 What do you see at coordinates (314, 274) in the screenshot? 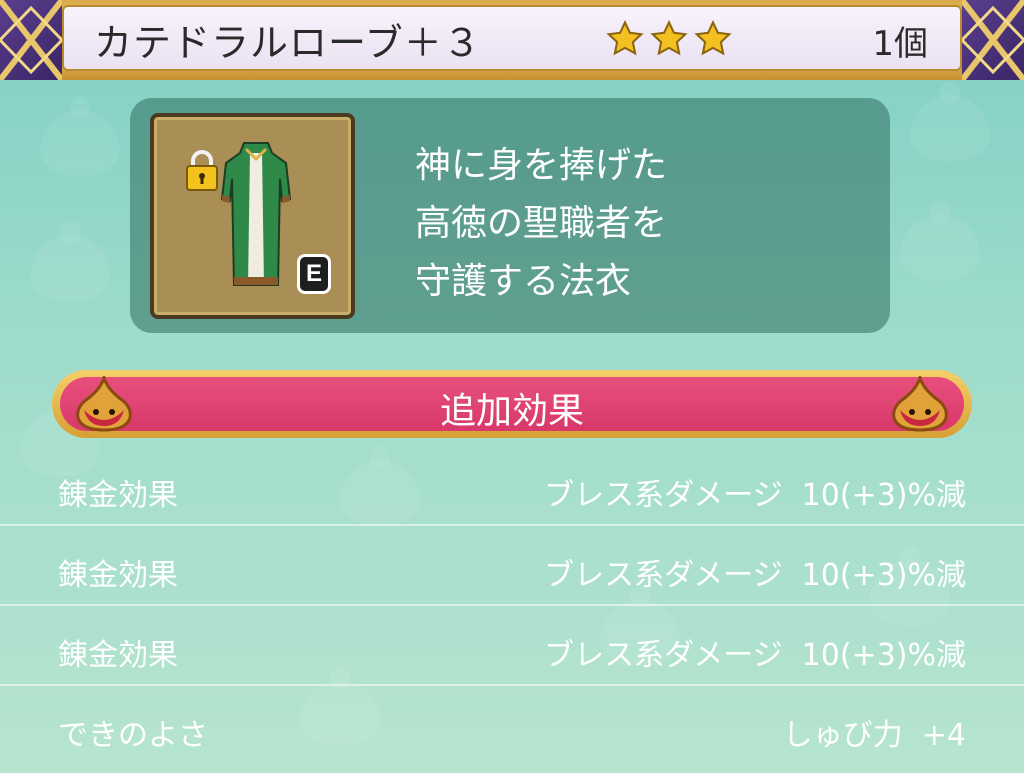
I see `equipped-badge: E` at bounding box center [314, 274].